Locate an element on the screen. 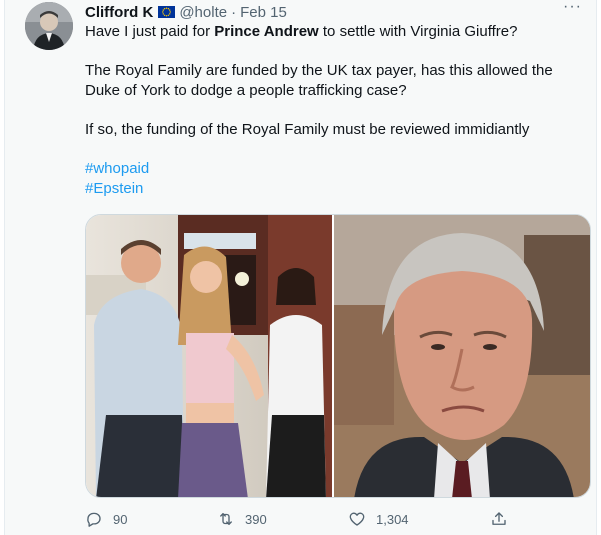 The width and height of the screenshot is (601, 535). reply-icon is located at coordinates (94, 519).